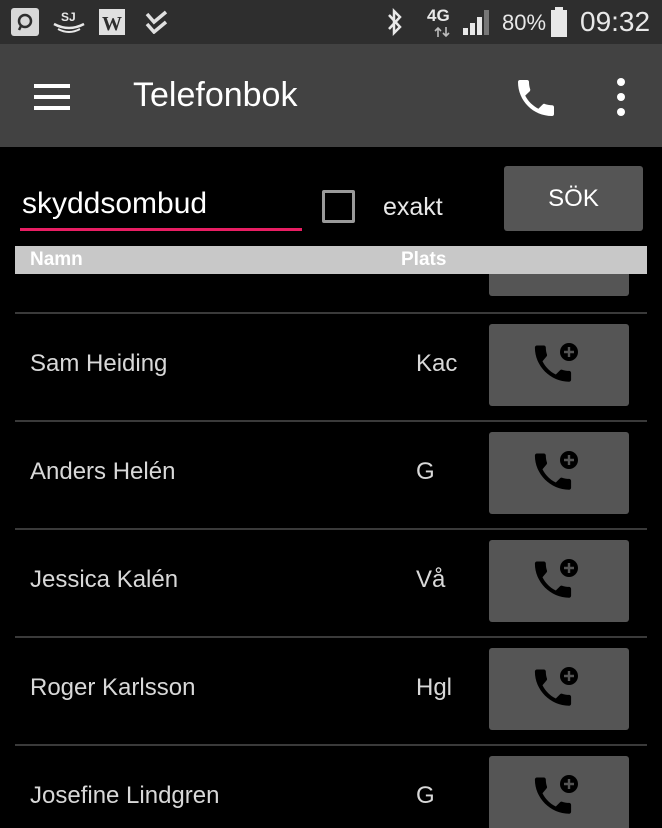 The height and width of the screenshot is (828, 662). Describe the element at coordinates (424, 259) in the screenshot. I see `column-header-place: Plats` at that location.